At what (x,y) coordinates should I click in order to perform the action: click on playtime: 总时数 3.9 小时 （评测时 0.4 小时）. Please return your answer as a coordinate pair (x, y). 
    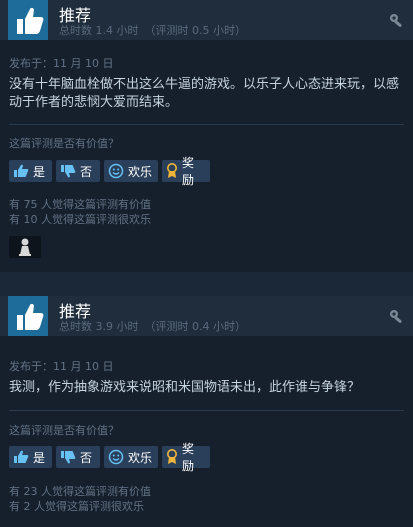
    Looking at the image, I should click on (155, 326).